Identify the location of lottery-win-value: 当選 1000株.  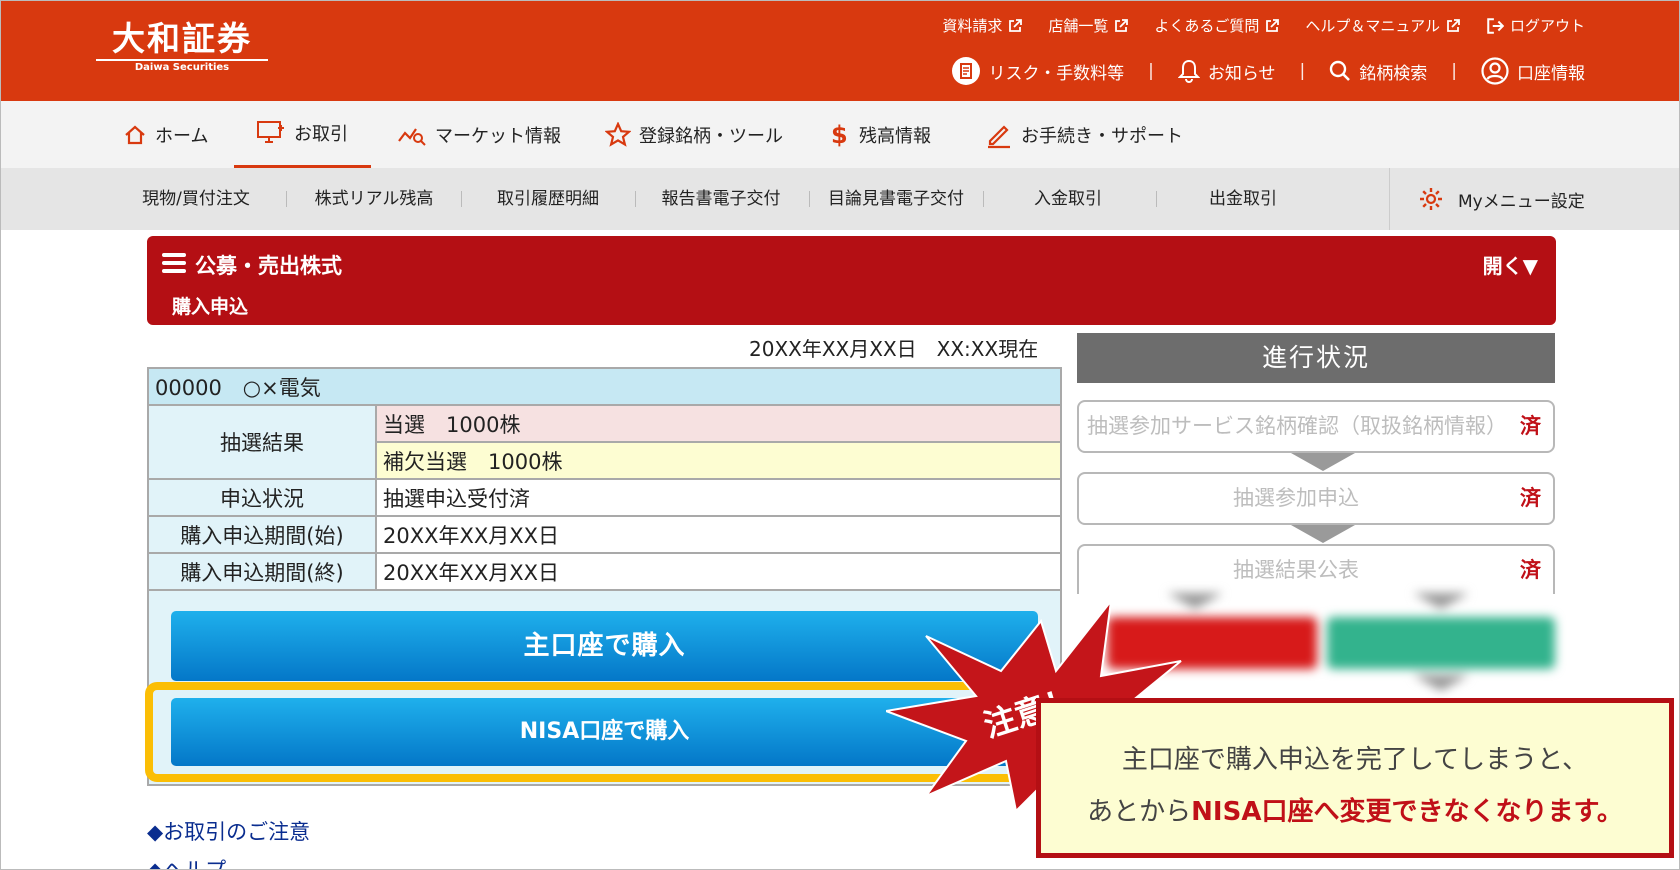
(718, 423).